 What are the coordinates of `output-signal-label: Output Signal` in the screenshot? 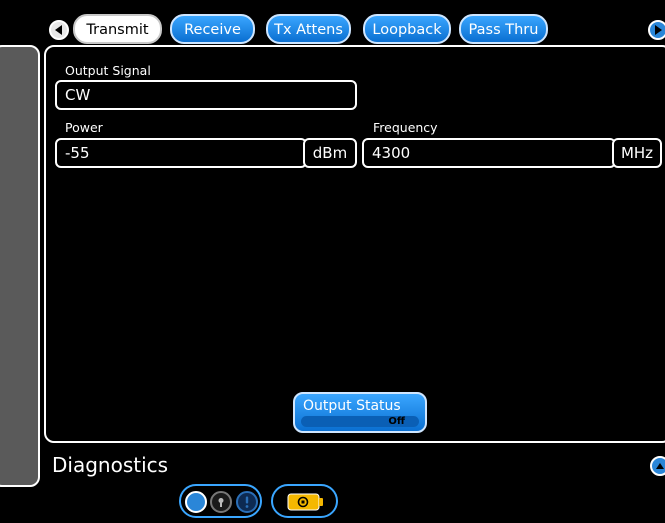 It's located at (108, 70).